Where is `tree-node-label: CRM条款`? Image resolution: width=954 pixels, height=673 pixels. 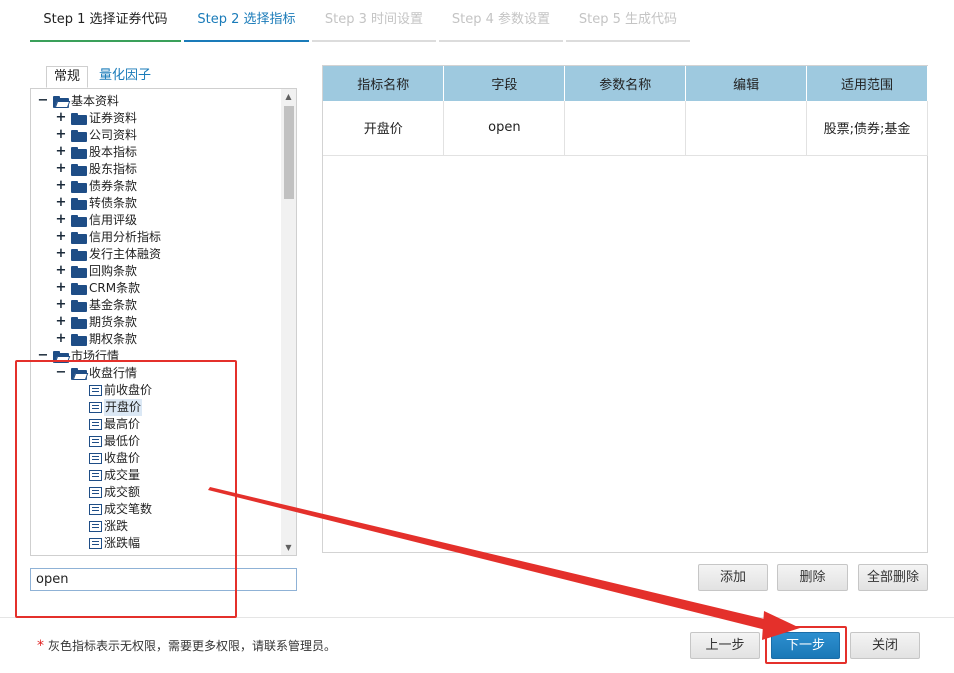 tree-node-label: CRM条款 is located at coordinates (115, 288).